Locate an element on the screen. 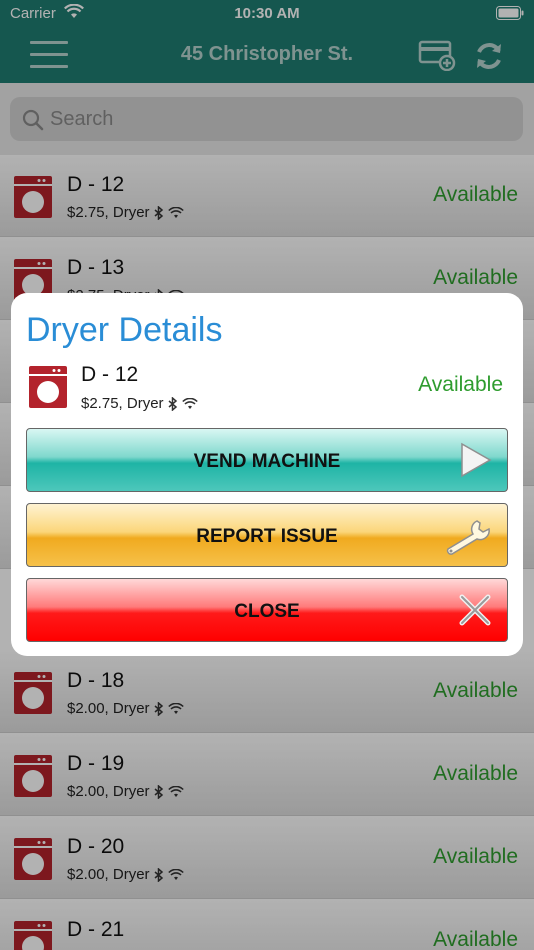  close-icon is located at coordinates (475, 610).